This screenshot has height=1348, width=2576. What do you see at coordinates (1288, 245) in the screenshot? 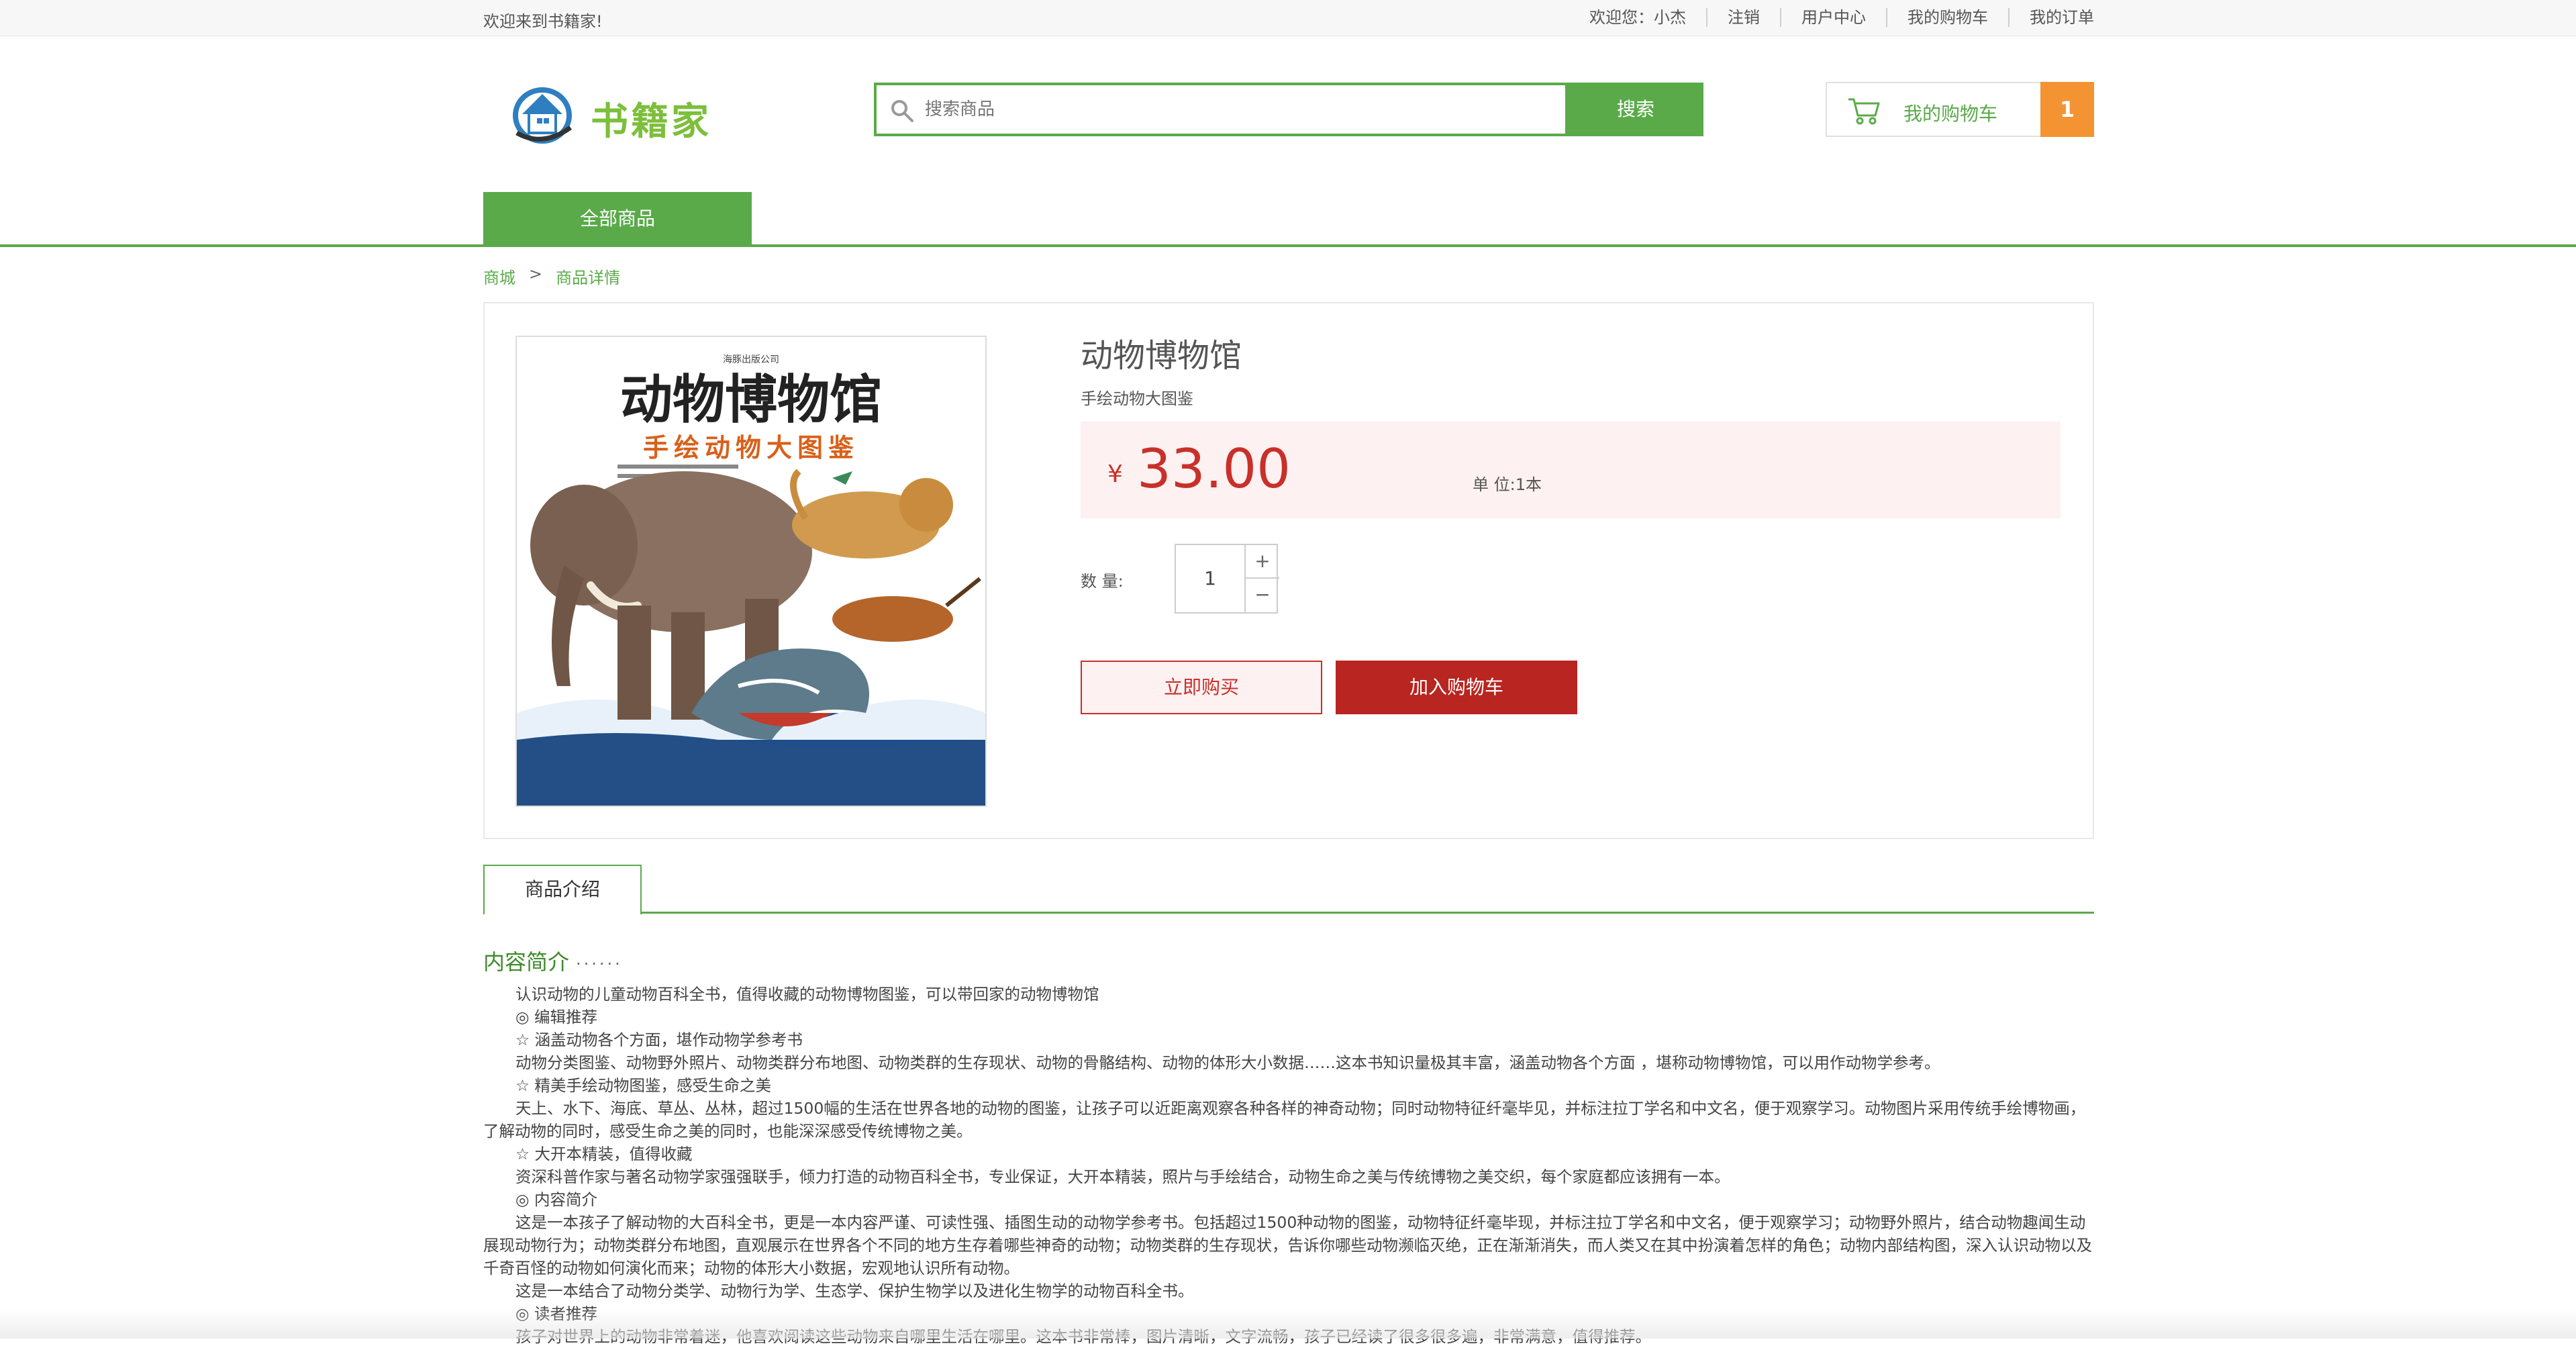
I see `nav-divider` at bounding box center [1288, 245].